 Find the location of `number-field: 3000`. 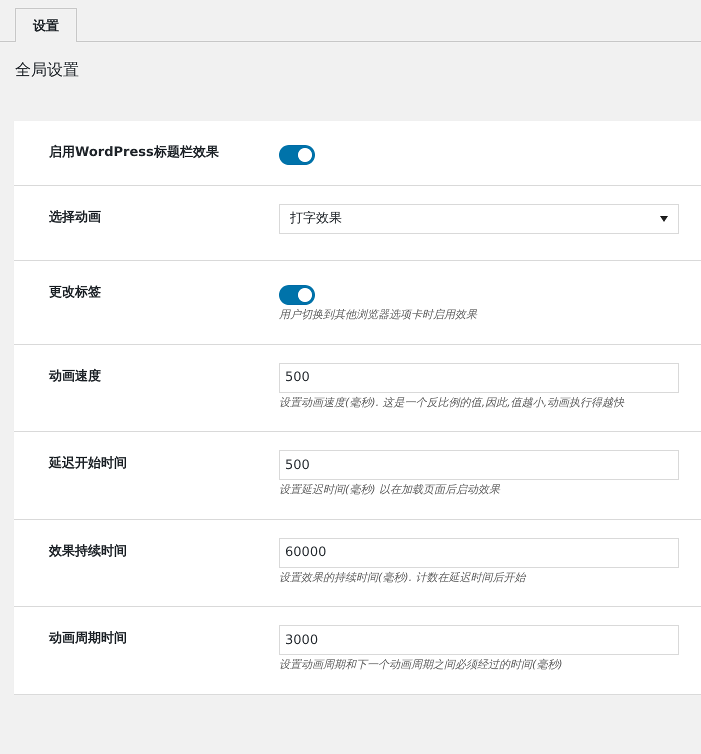

number-field: 3000 is located at coordinates (479, 640).